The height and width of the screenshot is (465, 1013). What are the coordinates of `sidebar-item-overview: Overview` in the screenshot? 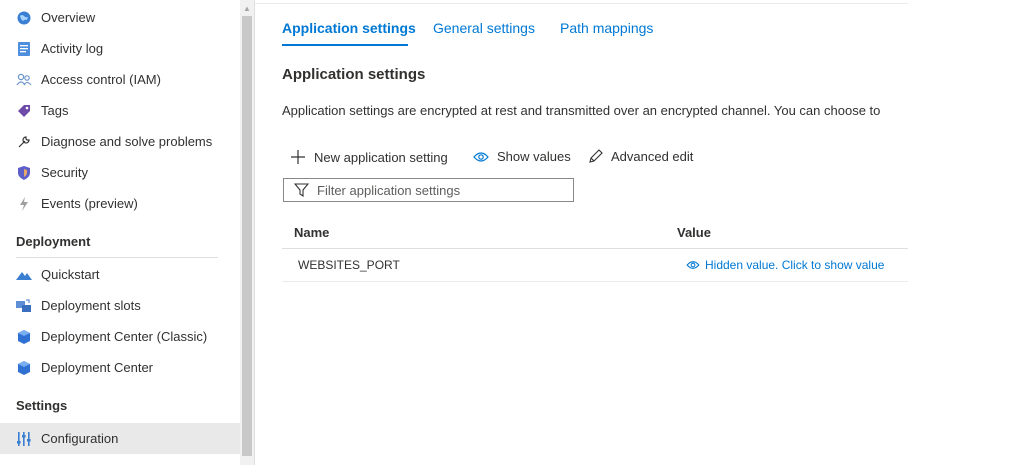 It's located at (120, 17).